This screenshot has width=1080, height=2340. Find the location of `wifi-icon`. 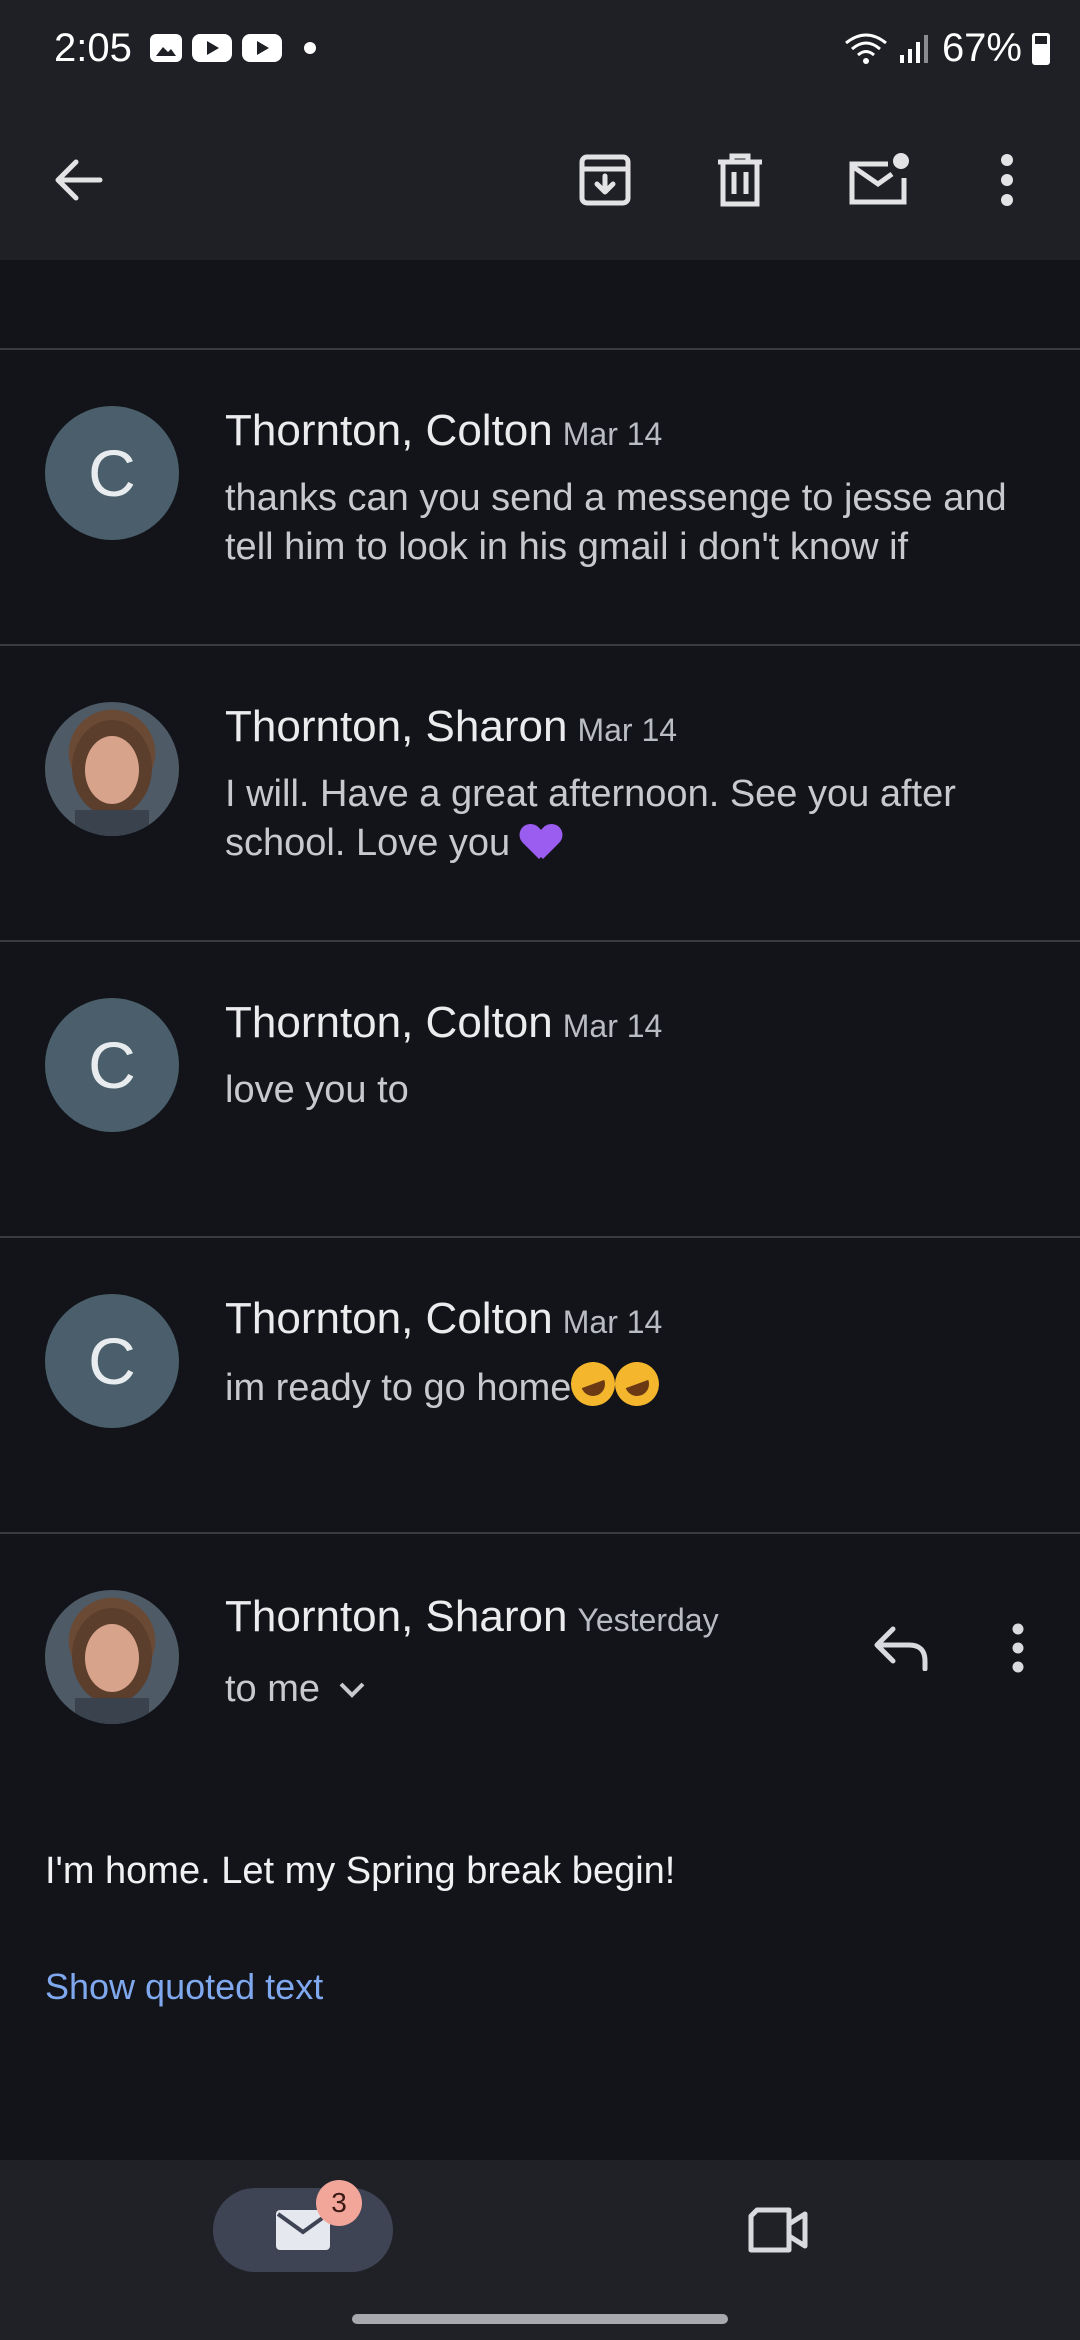

wifi-icon is located at coordinates (866, 48).